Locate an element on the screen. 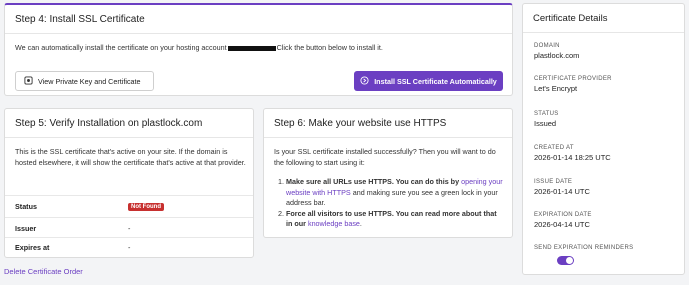 The width and height of the screenshot is (689, 285). install-ssl-label: Install SSL Certificate Automatically is located at coordinates (435, 81).